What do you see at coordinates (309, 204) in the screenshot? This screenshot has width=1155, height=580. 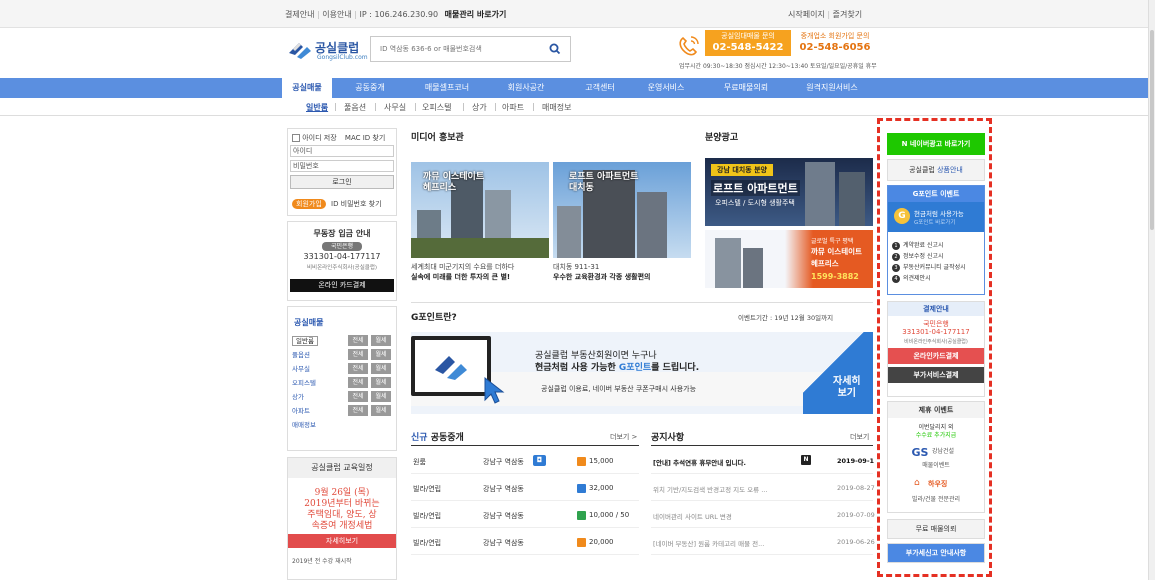 I see `join-button: 회원가입` at bounding box center [309, 204].